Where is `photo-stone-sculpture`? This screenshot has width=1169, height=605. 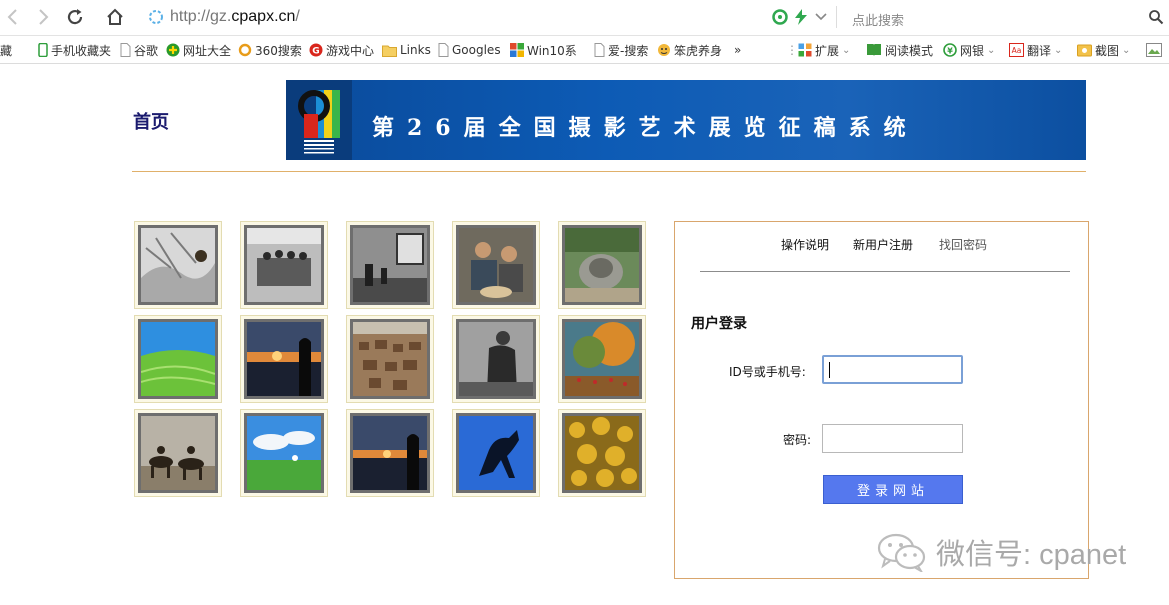
photo-stone-sculpture is located at coordinates (602, 265).